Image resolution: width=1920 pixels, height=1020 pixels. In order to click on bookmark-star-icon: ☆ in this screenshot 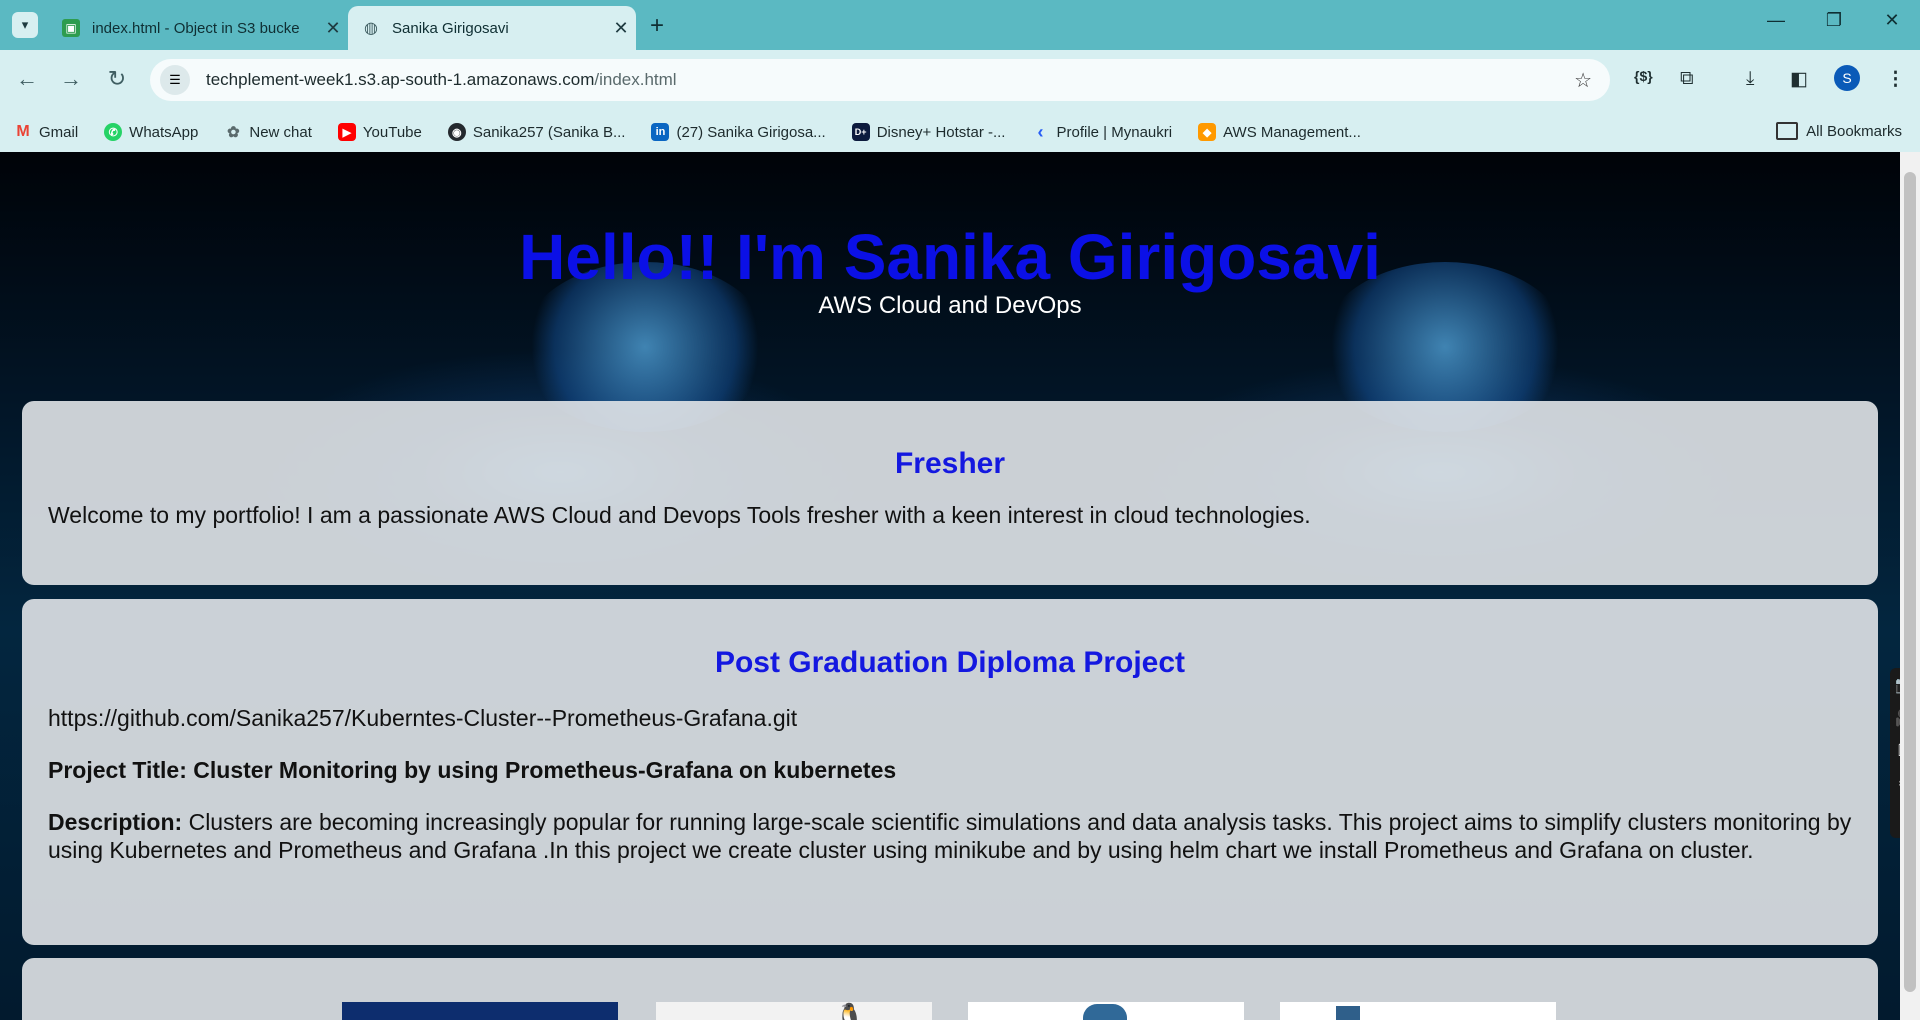, I will do `click(1583, 80)`.